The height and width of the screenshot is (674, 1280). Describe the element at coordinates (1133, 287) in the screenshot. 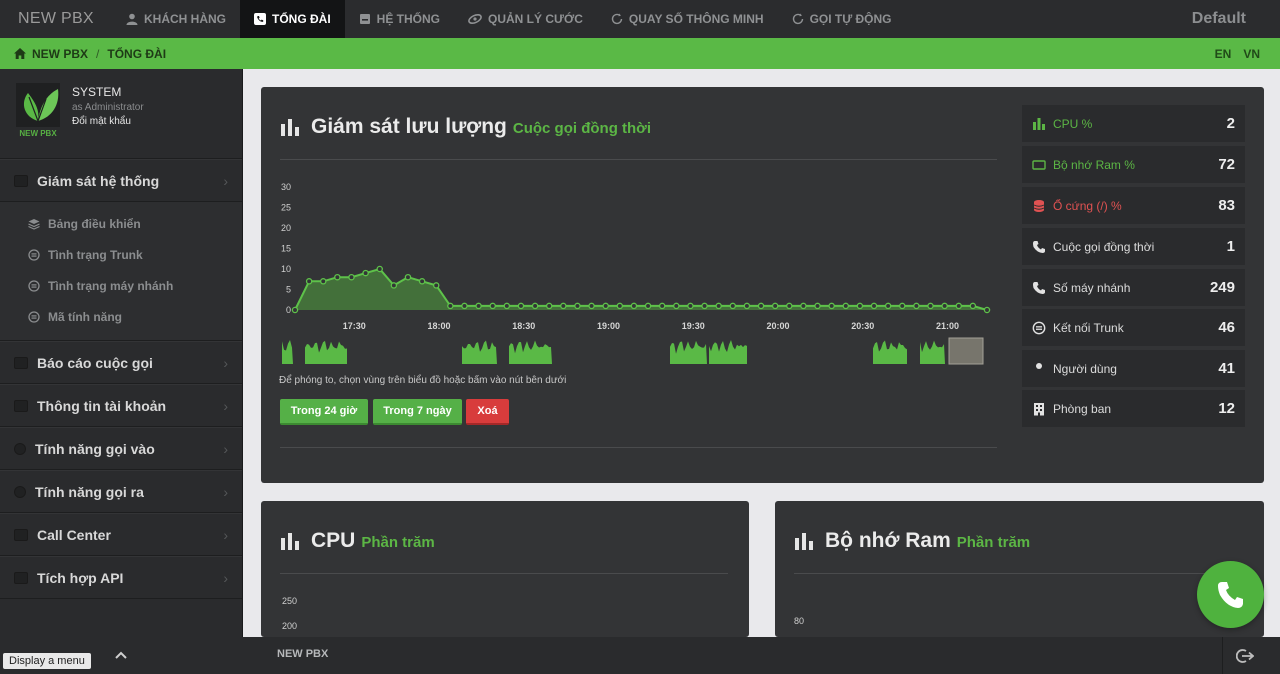

I see `stat-row: Số máy nhánh 249` at that location.